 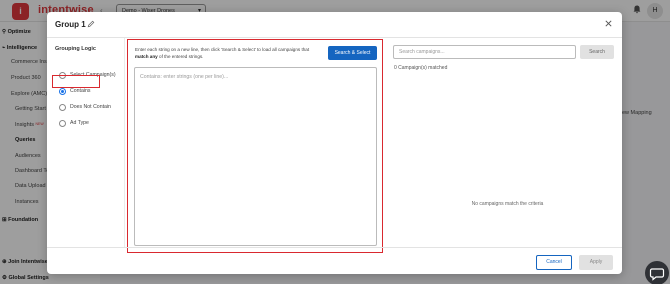 I want to click on modal-header: Group 1, so click(x=334, y=25).